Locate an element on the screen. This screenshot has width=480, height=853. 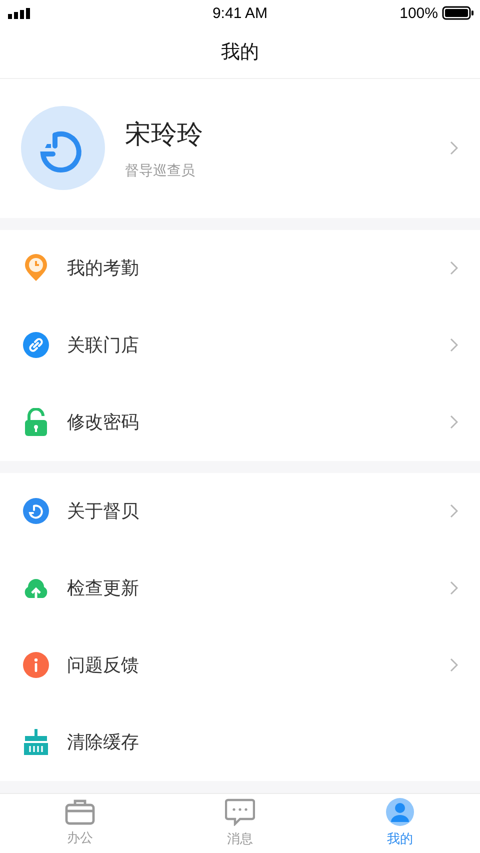
cloud-upload-icon is located at coordinates (36, 588).